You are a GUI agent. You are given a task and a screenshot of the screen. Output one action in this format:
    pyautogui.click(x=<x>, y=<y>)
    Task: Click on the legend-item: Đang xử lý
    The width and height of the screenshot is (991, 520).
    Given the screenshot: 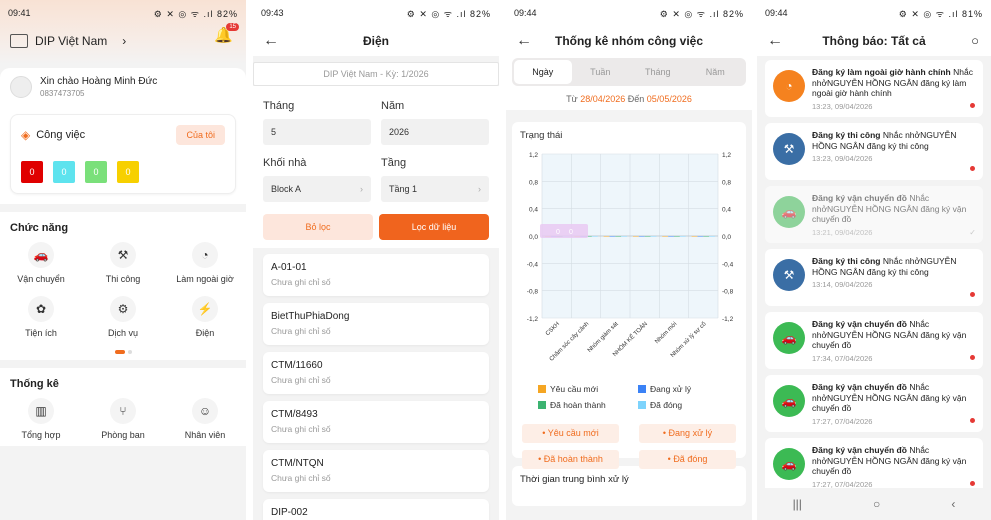 What is the action you would take?
    pyautogui.click(x=688, y=389)
    